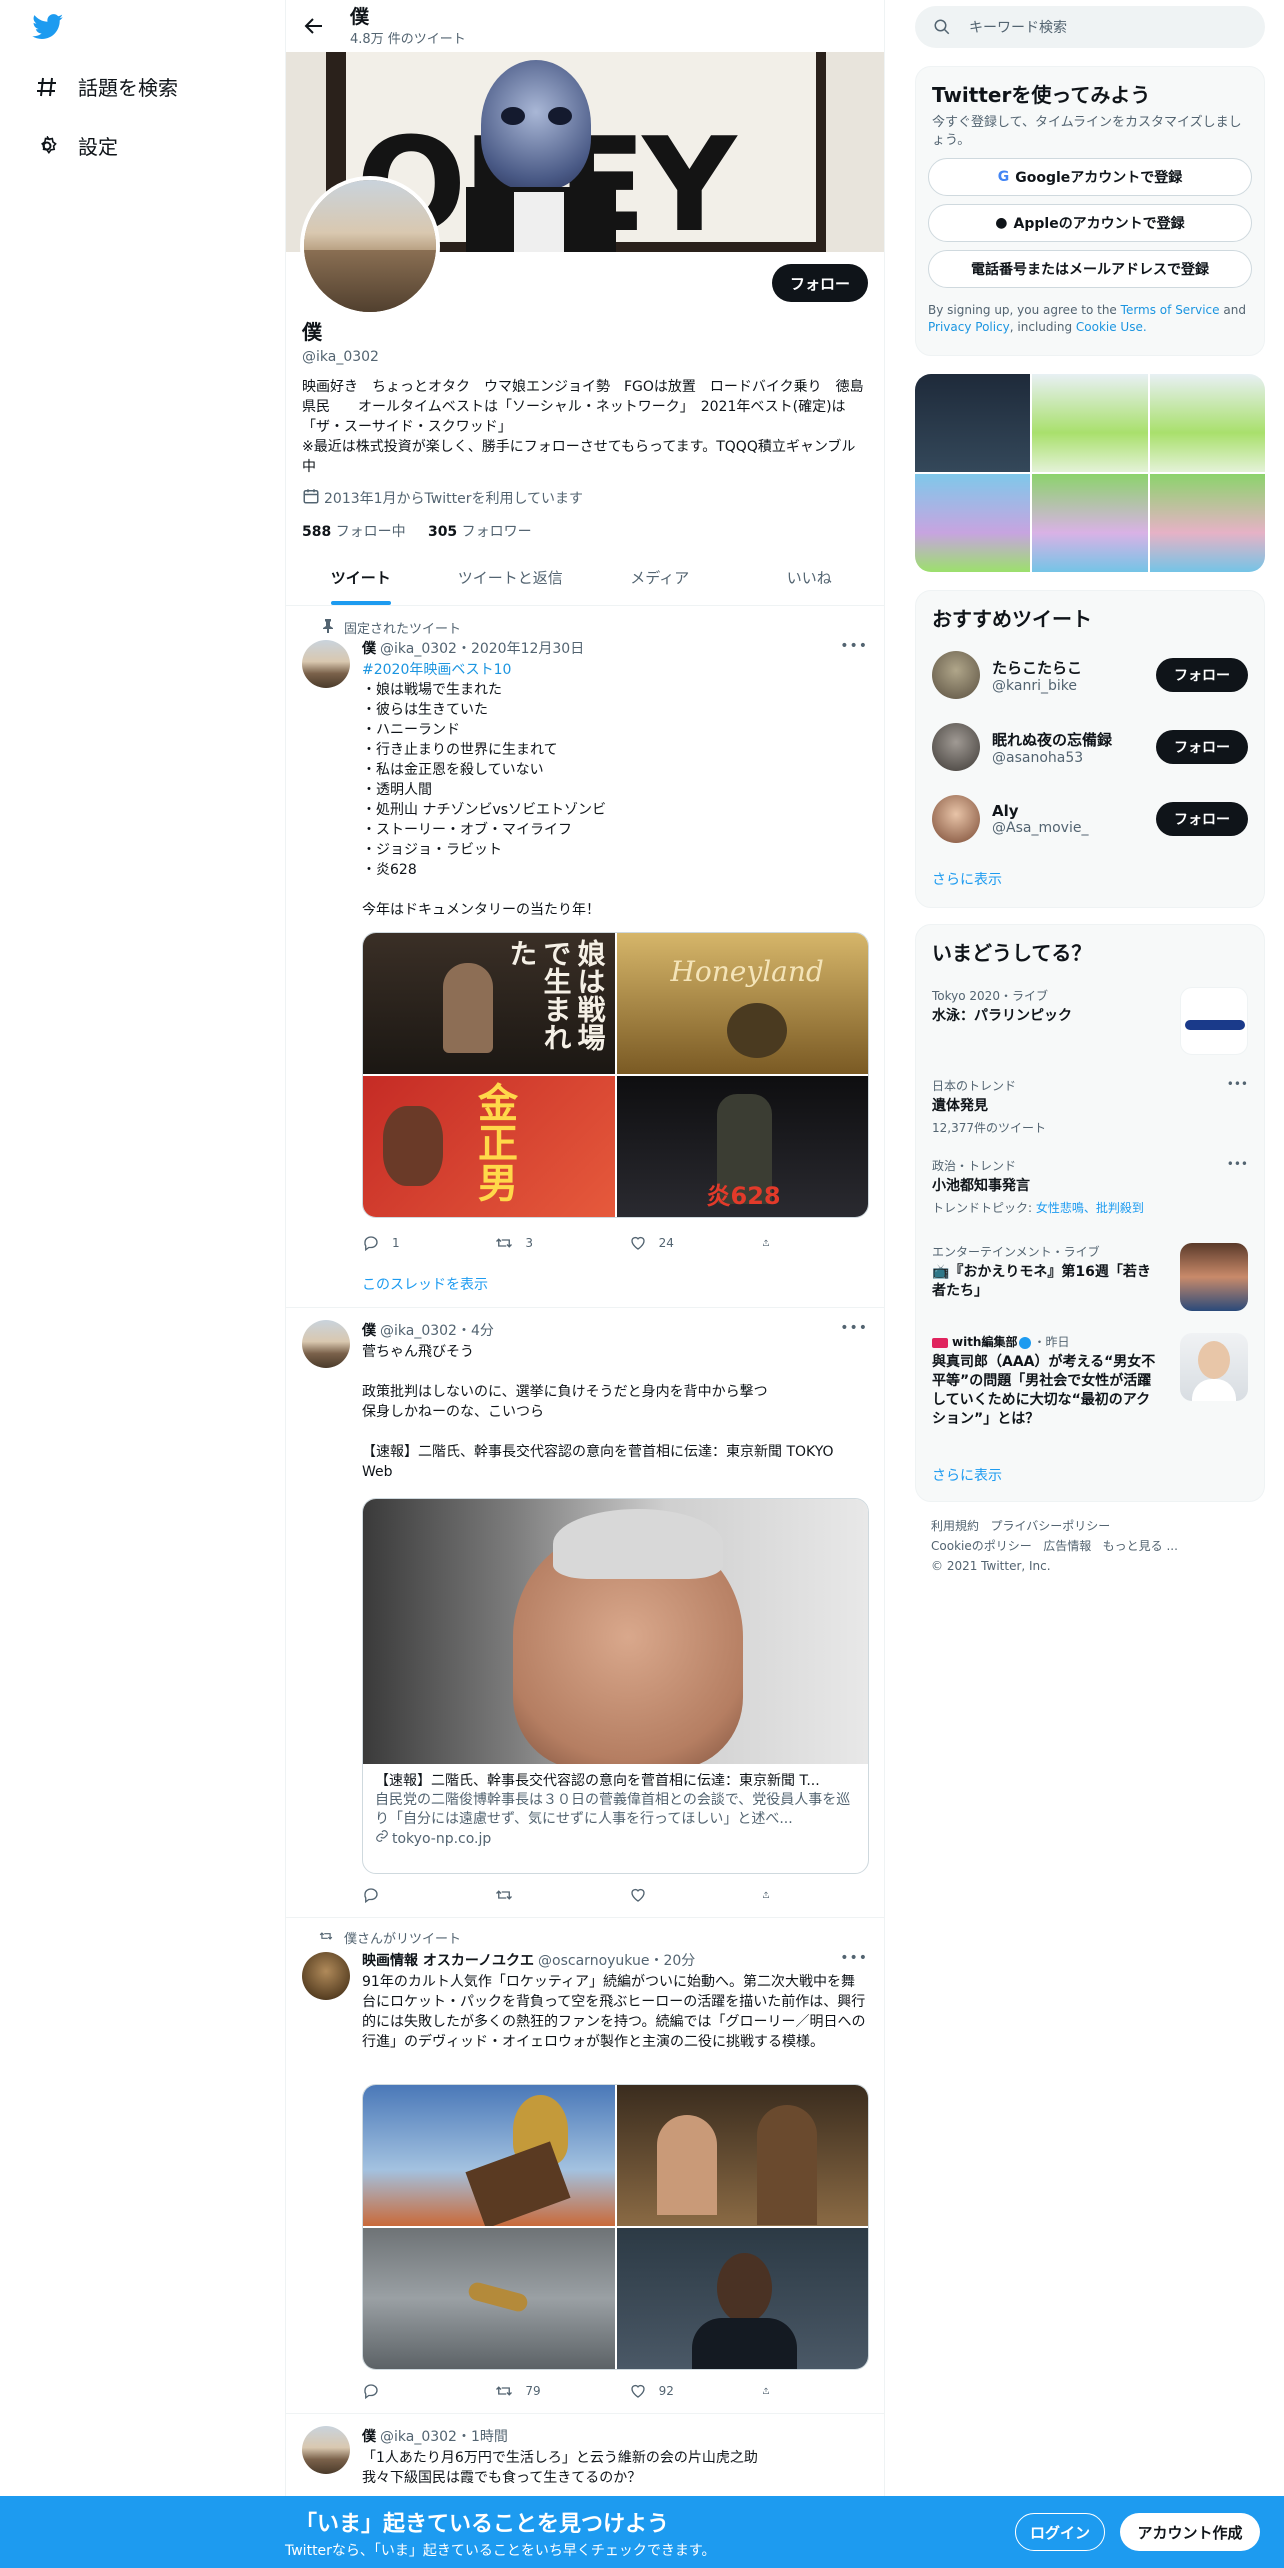 The image size is (1284, 2568). What do you see at coordinates (766, 1242) in the screenshot?
I see `share-icon` at bounding box center [766, 1242].